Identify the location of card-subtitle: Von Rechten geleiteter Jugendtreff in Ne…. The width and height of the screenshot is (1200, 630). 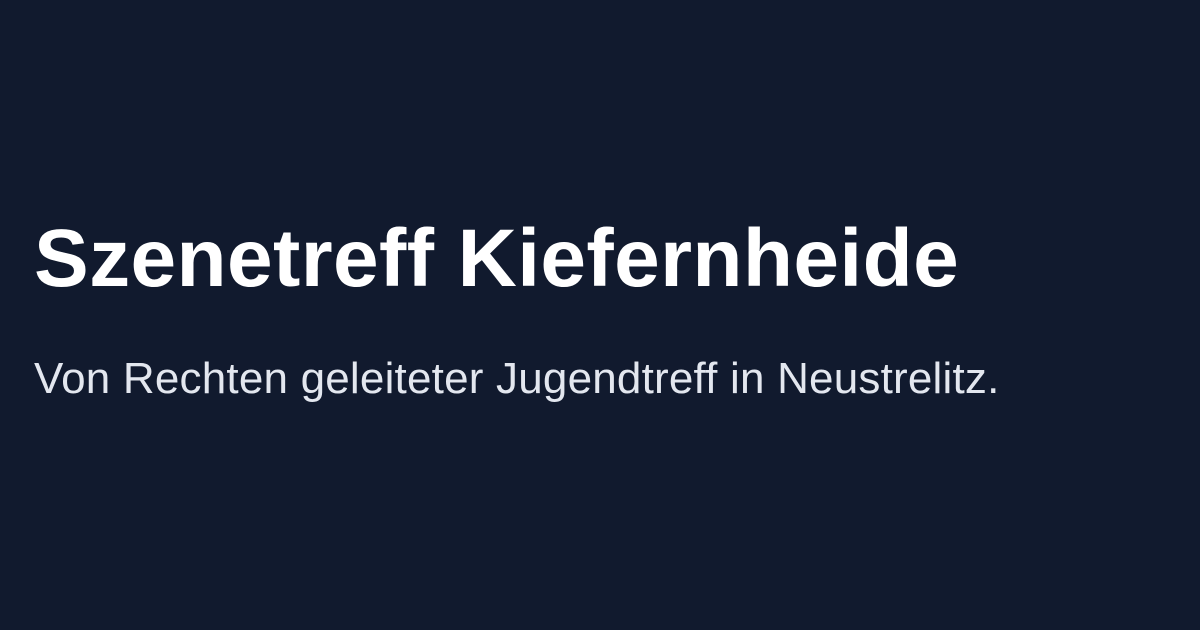
(517, 378).